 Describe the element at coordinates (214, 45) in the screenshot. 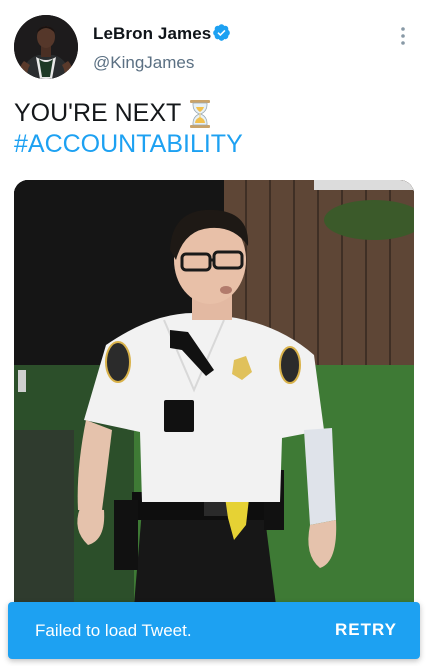

I see `tweet-header: LeBron James @KingJames` at that location.